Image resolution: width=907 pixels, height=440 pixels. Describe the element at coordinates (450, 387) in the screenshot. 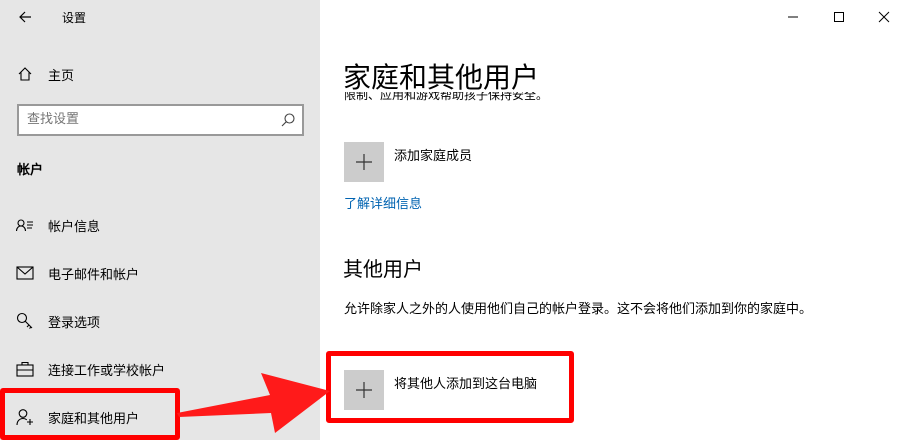

I see `highlight-box-add-user` at that location.